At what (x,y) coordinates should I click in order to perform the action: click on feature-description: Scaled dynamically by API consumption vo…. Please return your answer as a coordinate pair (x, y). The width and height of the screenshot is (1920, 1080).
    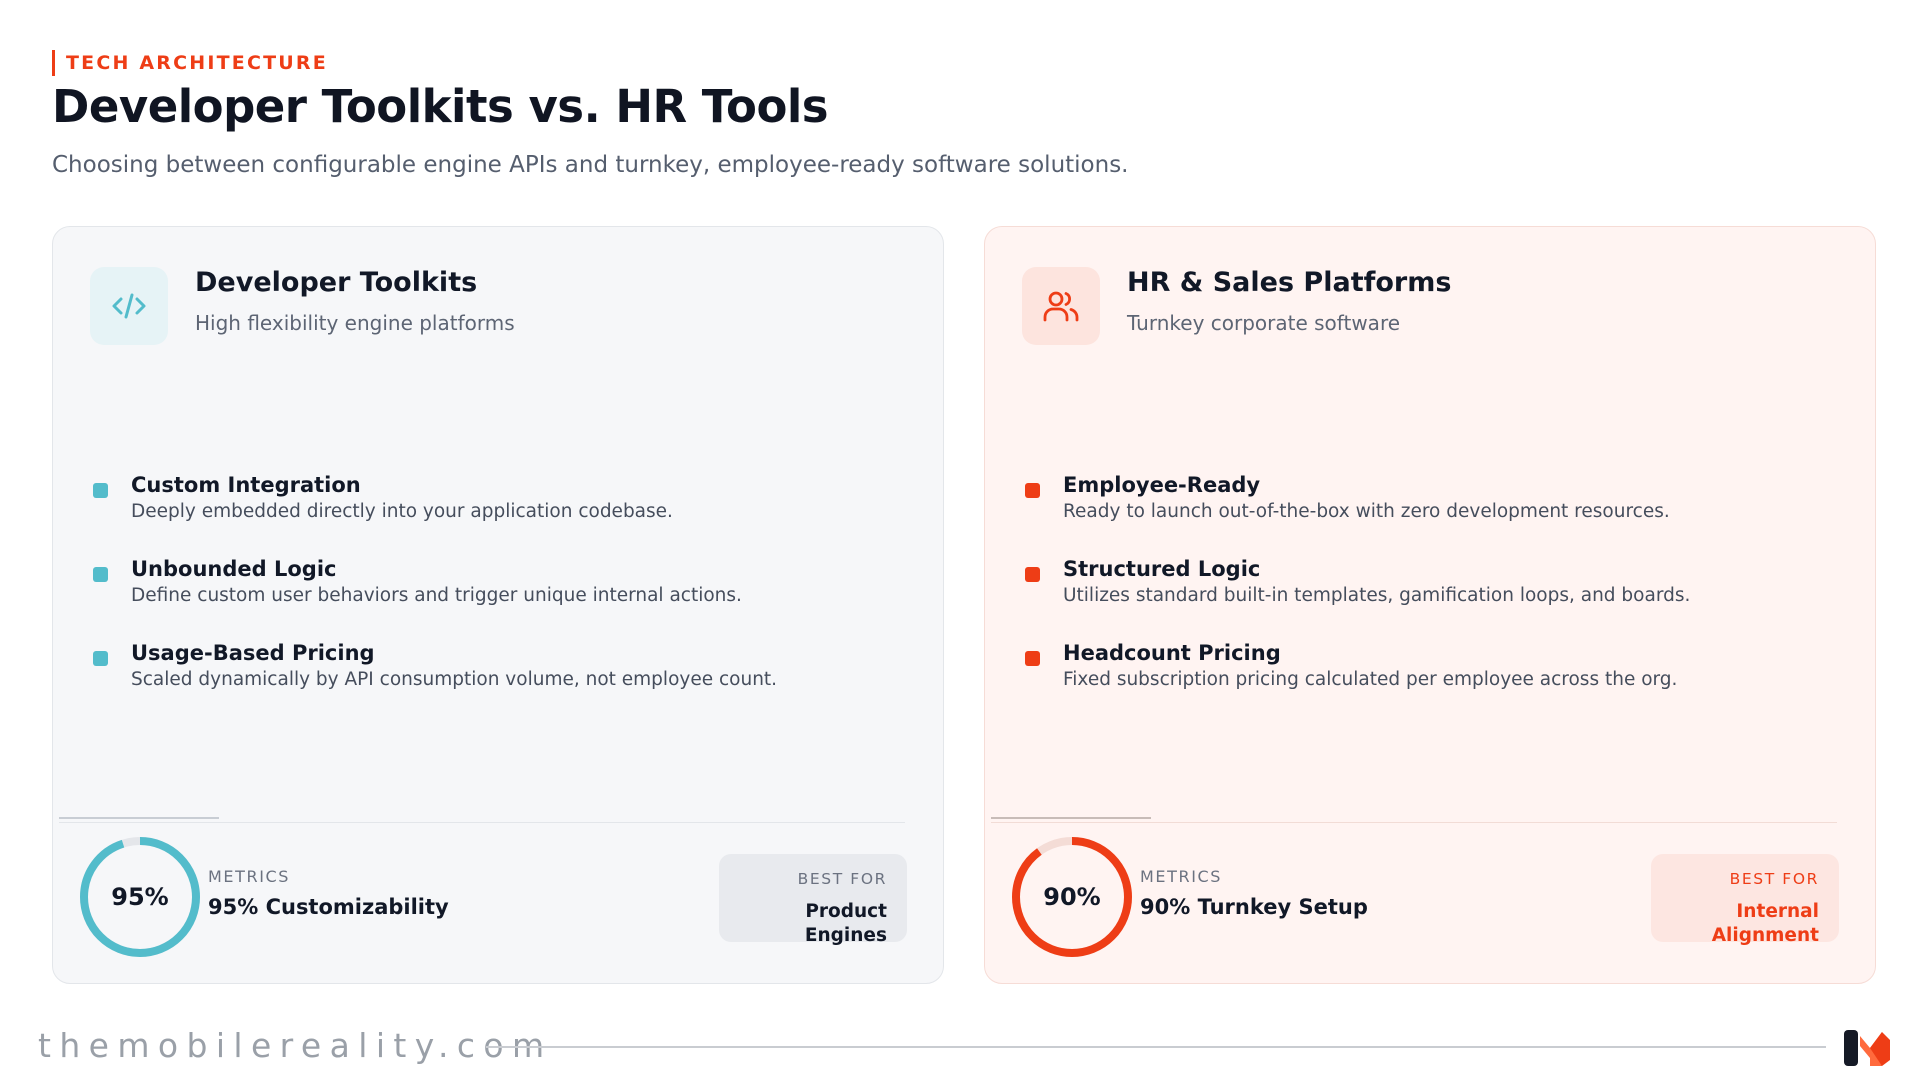
    Looking at the image, I should click on (454, 679).